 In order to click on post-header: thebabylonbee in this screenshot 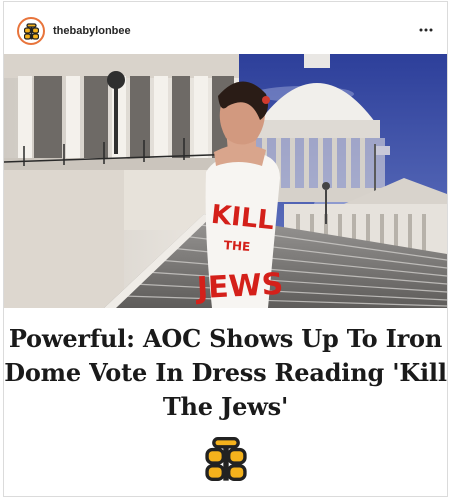, I will do `click(225, 28)`.